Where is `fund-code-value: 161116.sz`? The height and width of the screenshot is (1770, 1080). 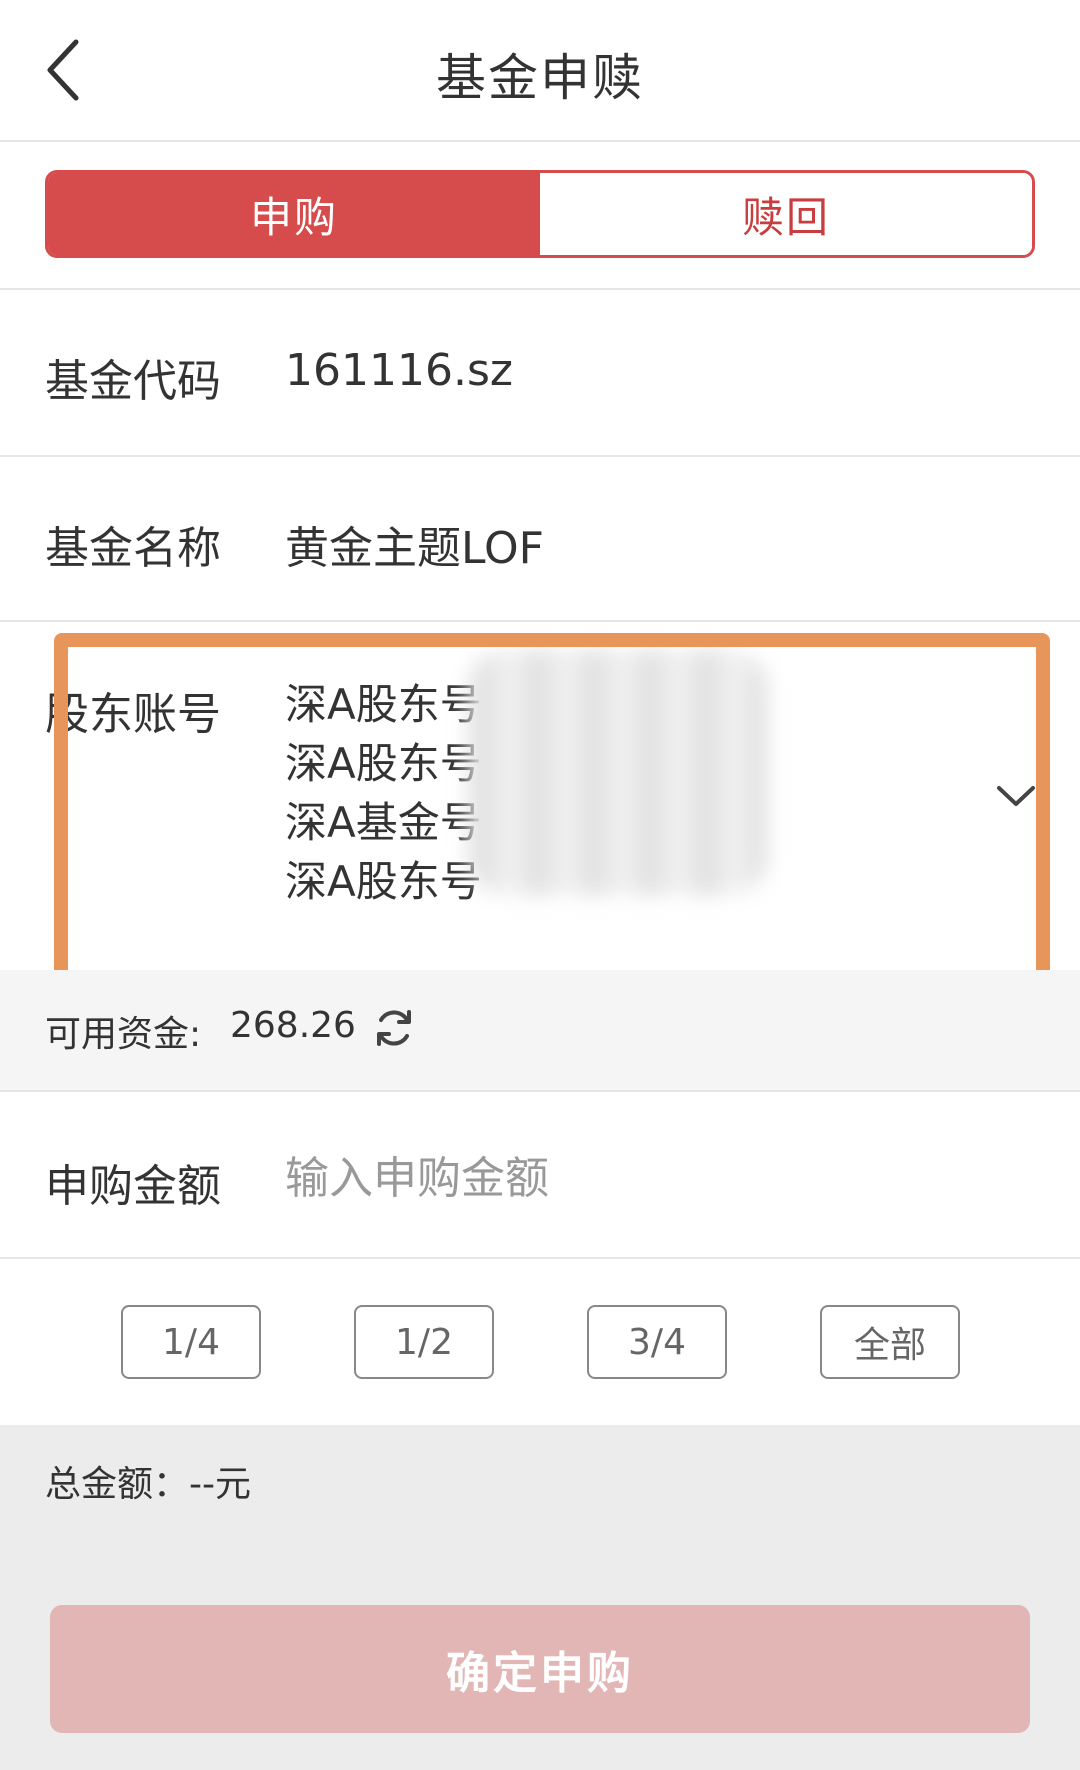 fund-code-value: 161116.sz is located at coordinates (399, 370).